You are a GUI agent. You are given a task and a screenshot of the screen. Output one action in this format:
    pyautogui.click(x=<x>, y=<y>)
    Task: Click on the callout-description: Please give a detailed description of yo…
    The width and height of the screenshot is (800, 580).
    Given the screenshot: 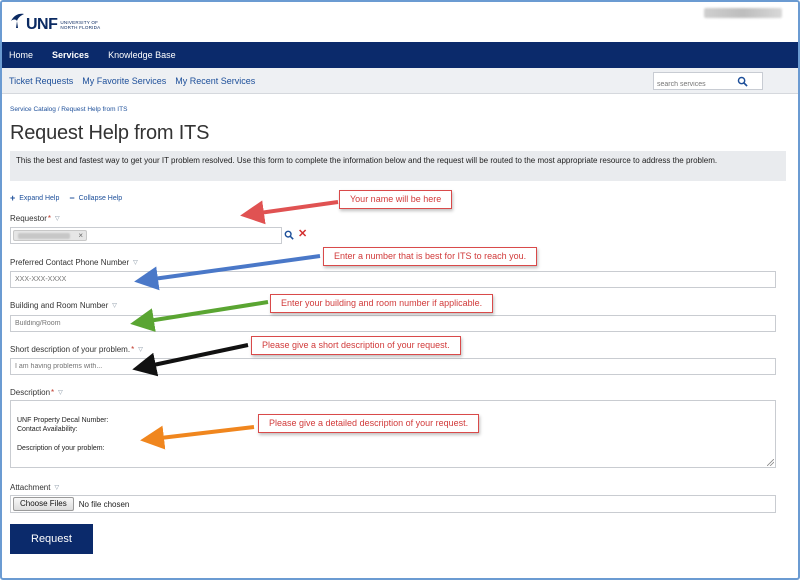 What is the action you would take?
    pyautogui.click(x=369, y=423)
    